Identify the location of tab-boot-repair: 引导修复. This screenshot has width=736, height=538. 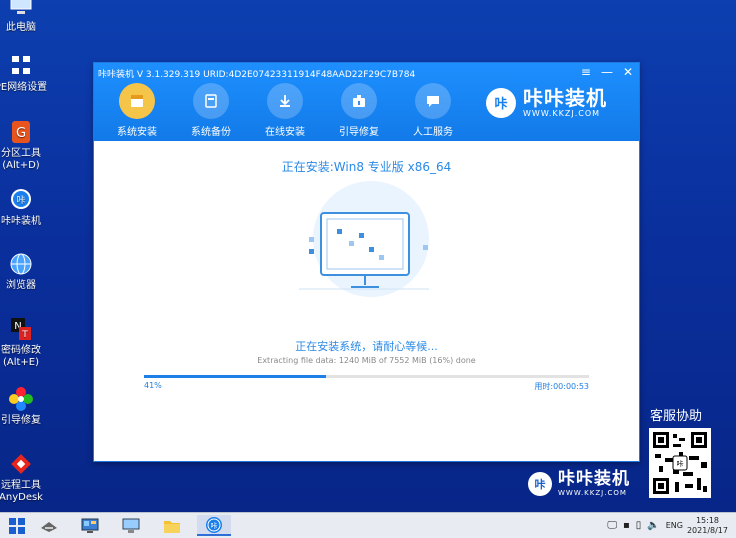
(359, 110).